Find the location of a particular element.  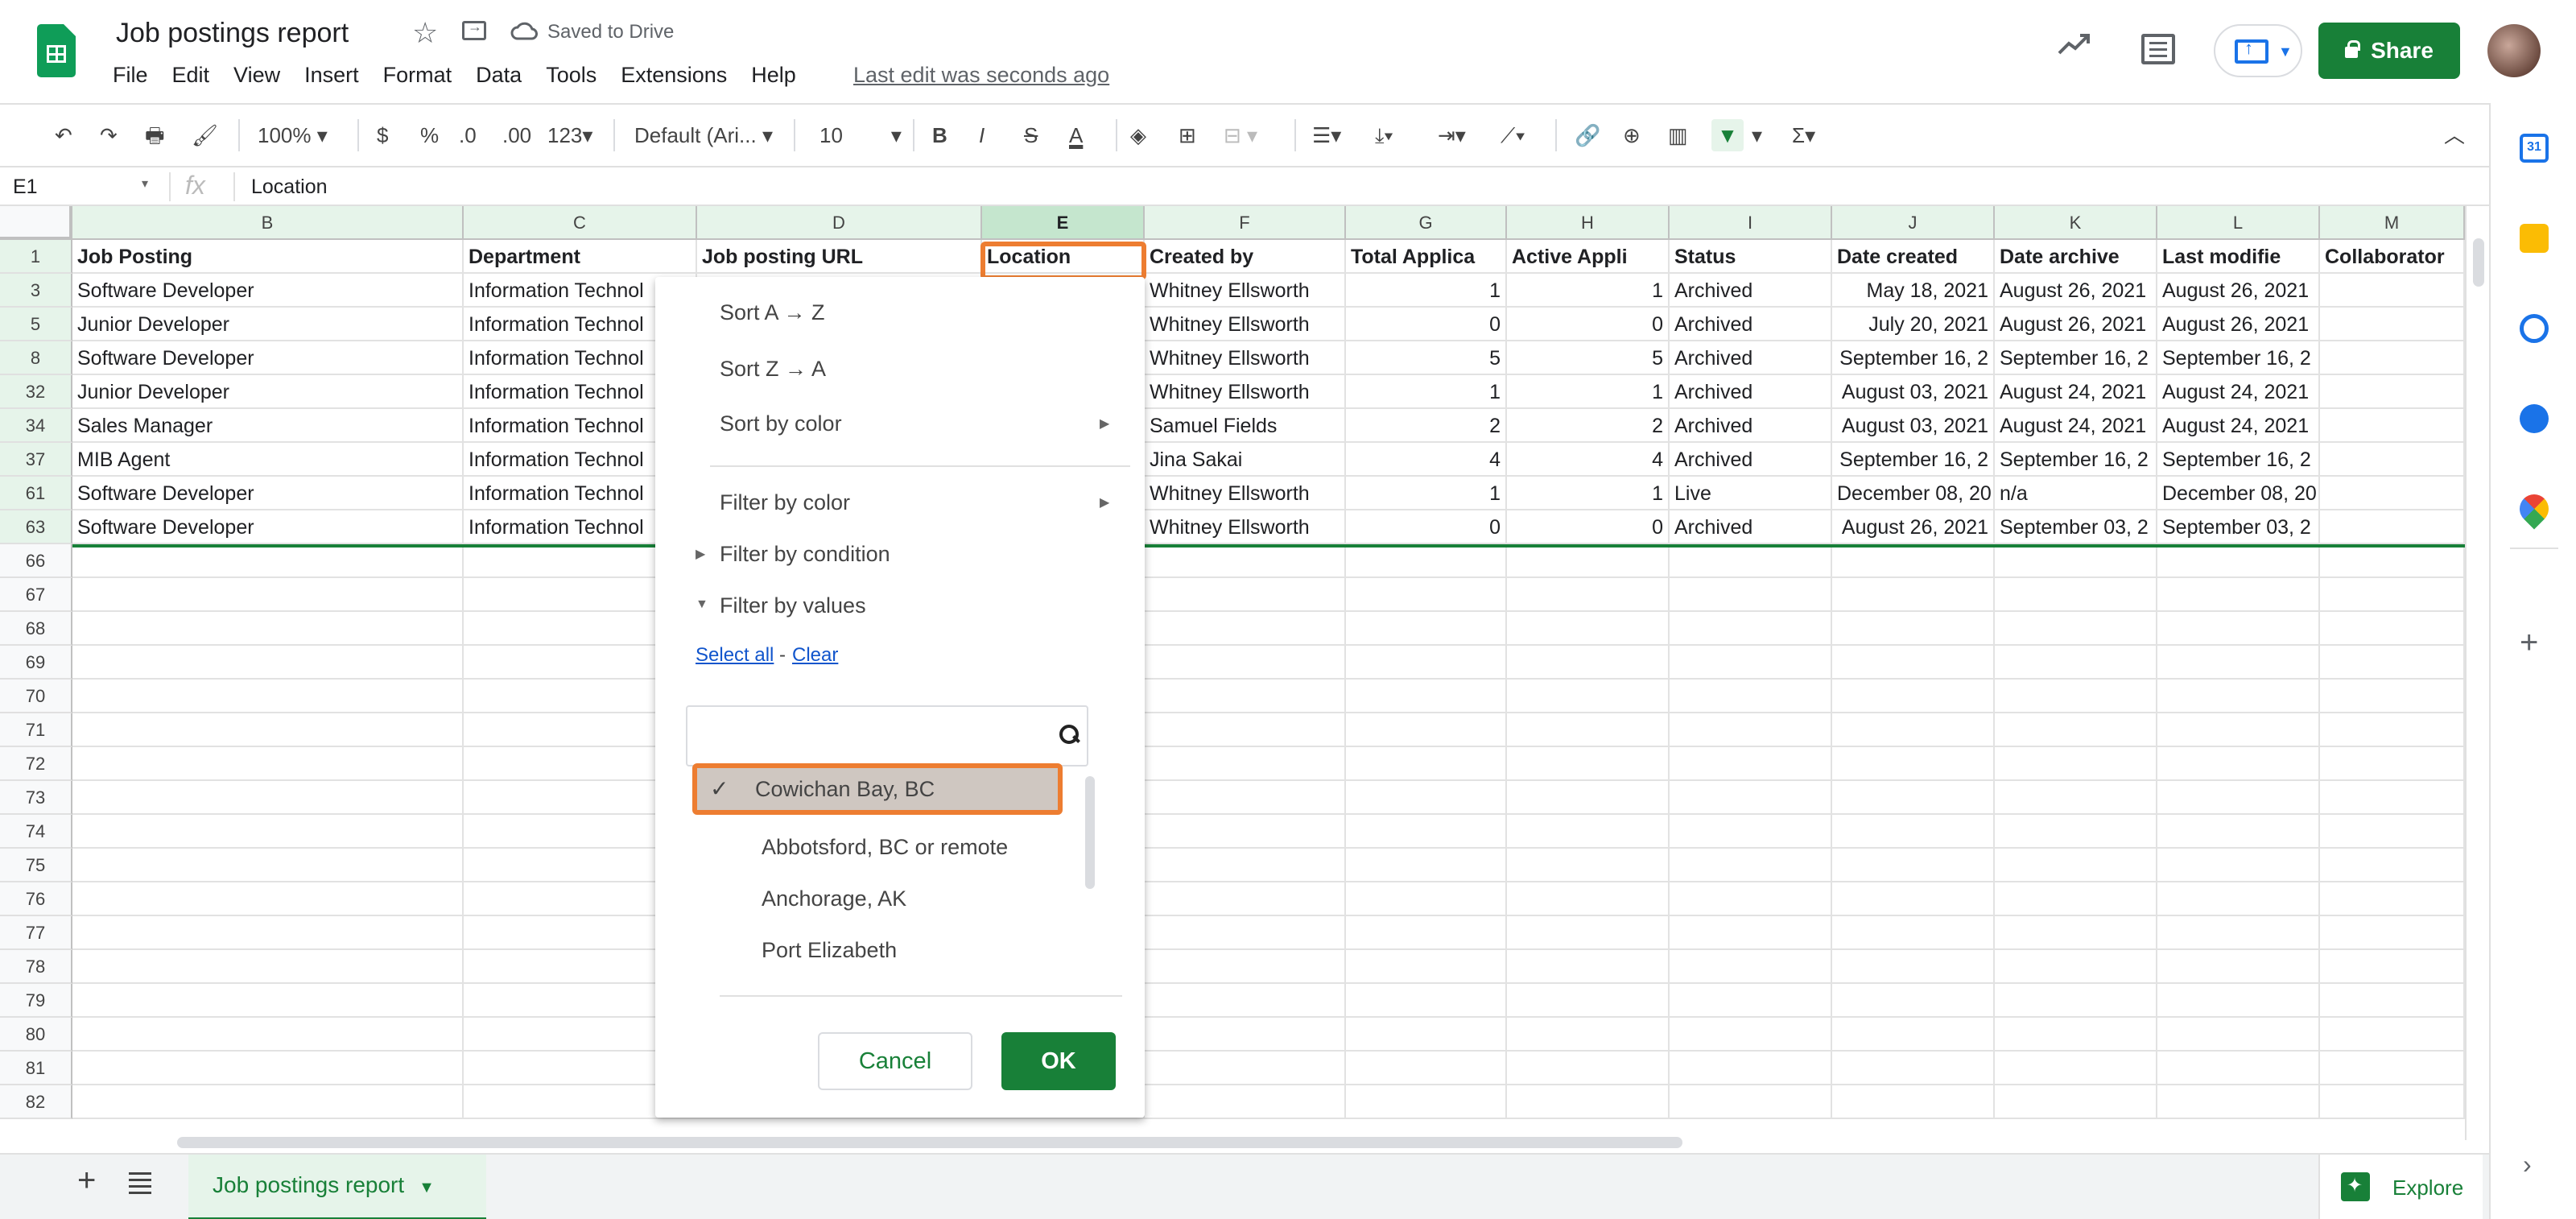

collapse-menus-chevron-up-icon: ︿ is located at coordinates (2454, 135).